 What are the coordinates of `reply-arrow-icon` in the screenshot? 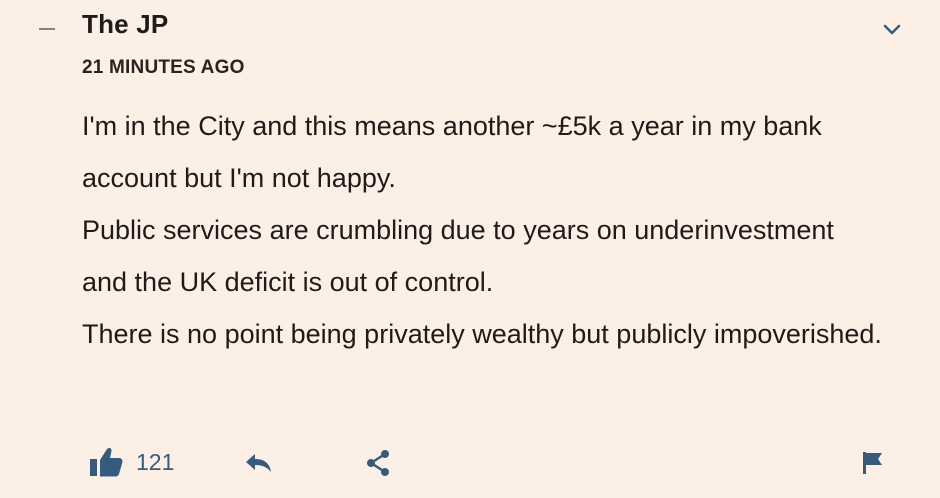 It's located at (258, 463).